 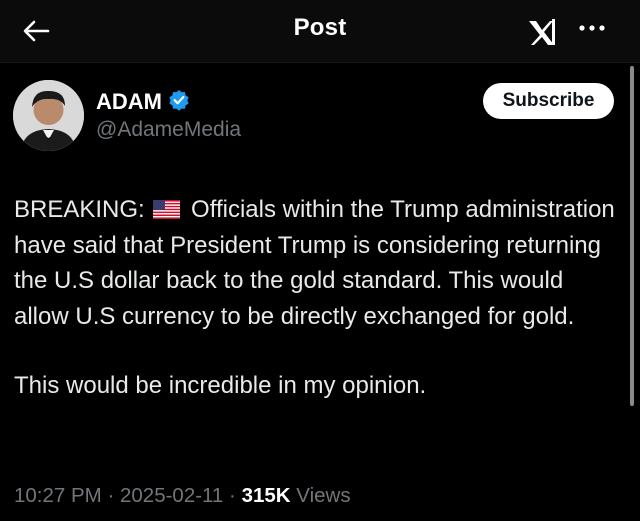 I want to click on top-bar: Post, so click(x=320, y=31).